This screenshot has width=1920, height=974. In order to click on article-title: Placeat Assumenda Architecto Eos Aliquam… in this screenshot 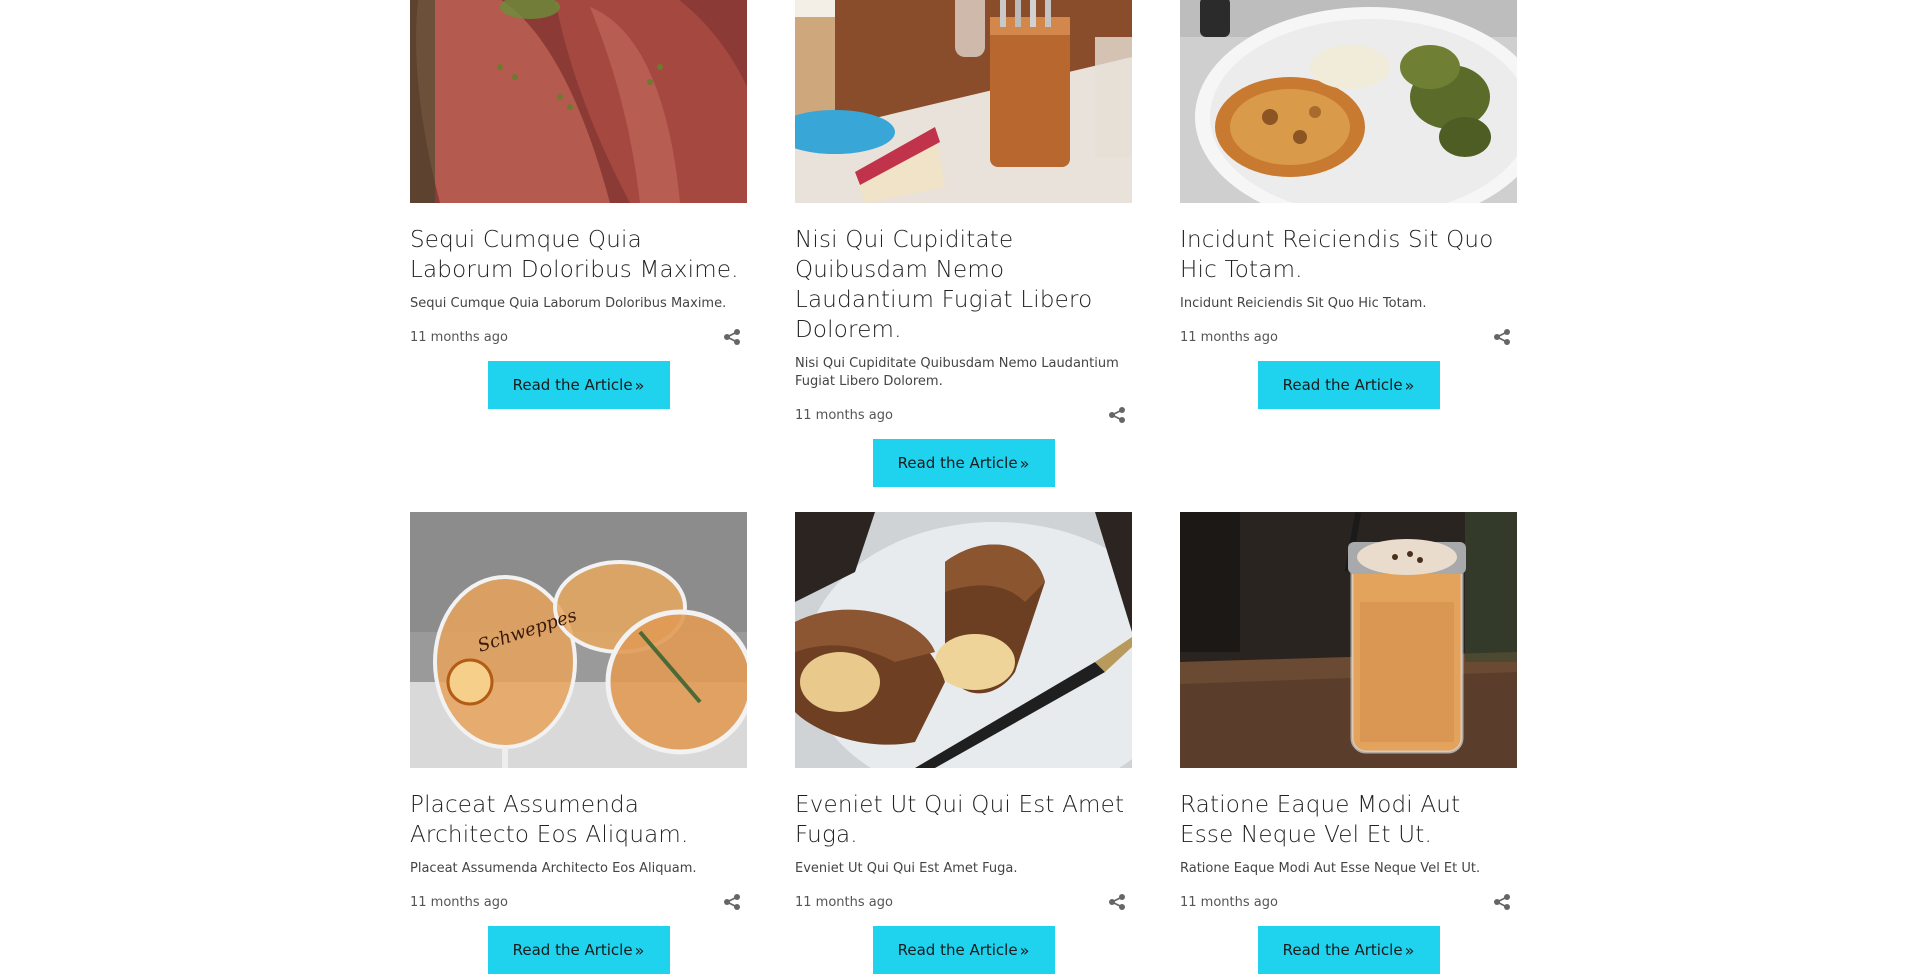, I will do `click(578, 820)`.